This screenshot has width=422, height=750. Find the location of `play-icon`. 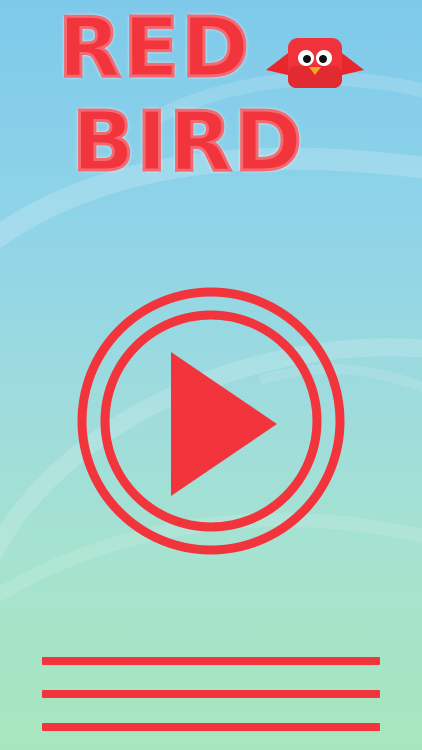

play-icon is located at coordinates (224, 424).